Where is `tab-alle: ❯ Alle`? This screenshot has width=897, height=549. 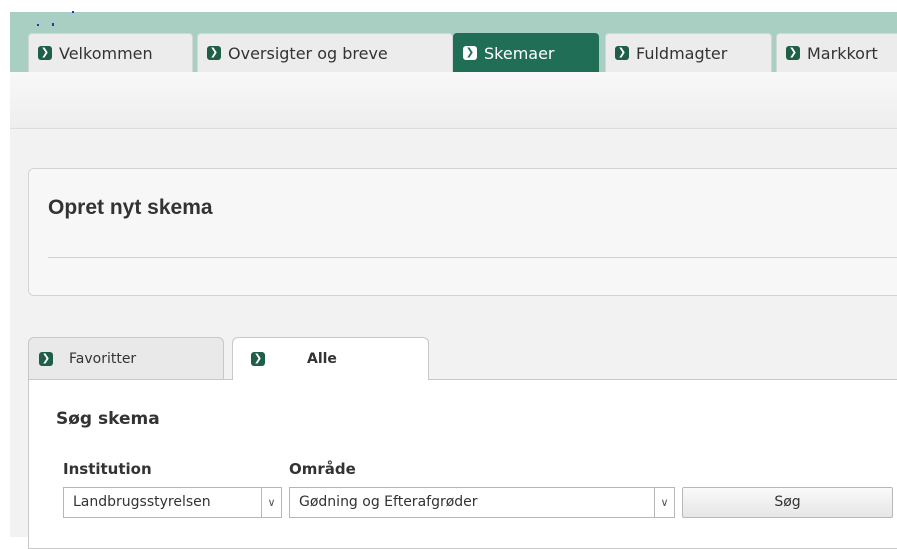 tab-alle: ❯ Alle is located at coordinates (330, 358).